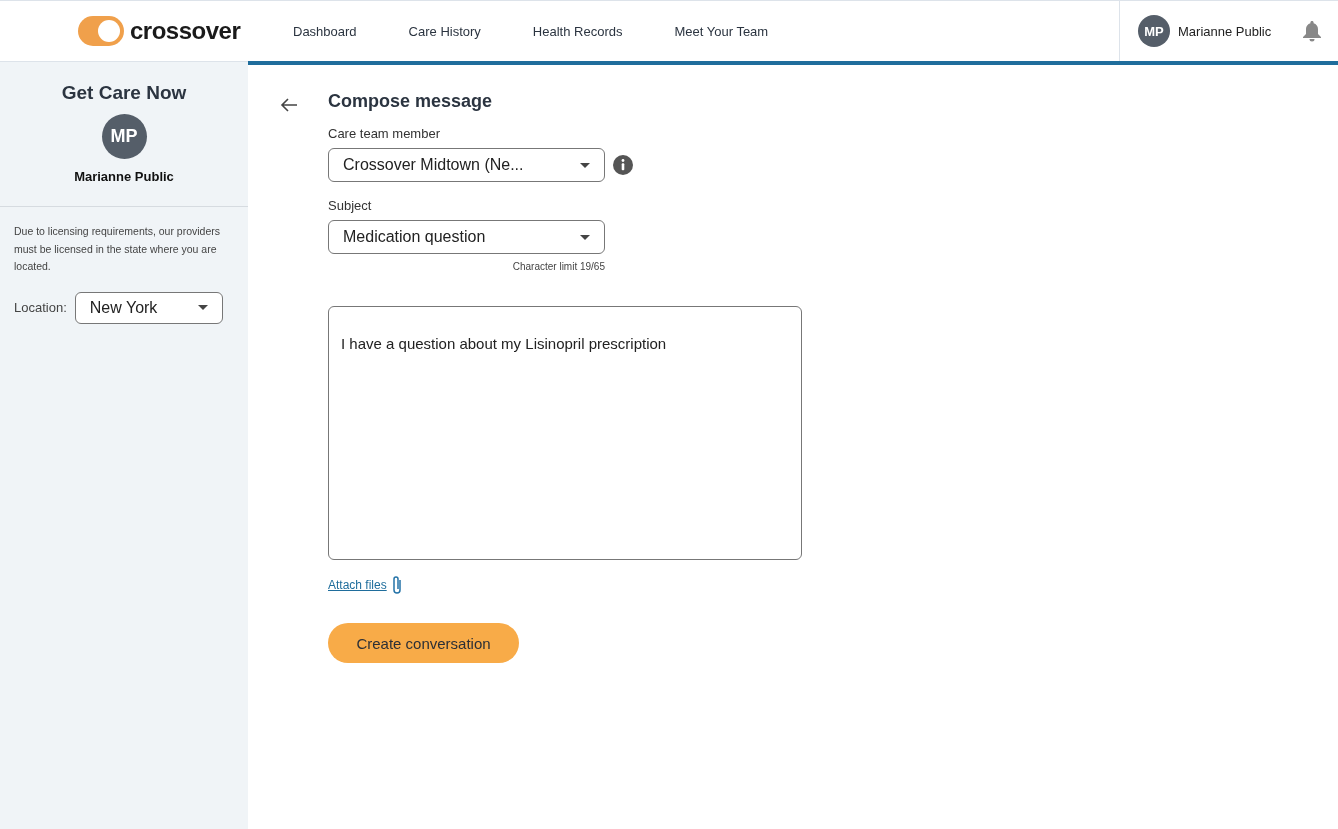 The height and width of the screenshot is (829, 1338). What do you see at coordinates (40, 307) in the screenshot?
I see `location-label: Location:` at bounding box center [40, 307].